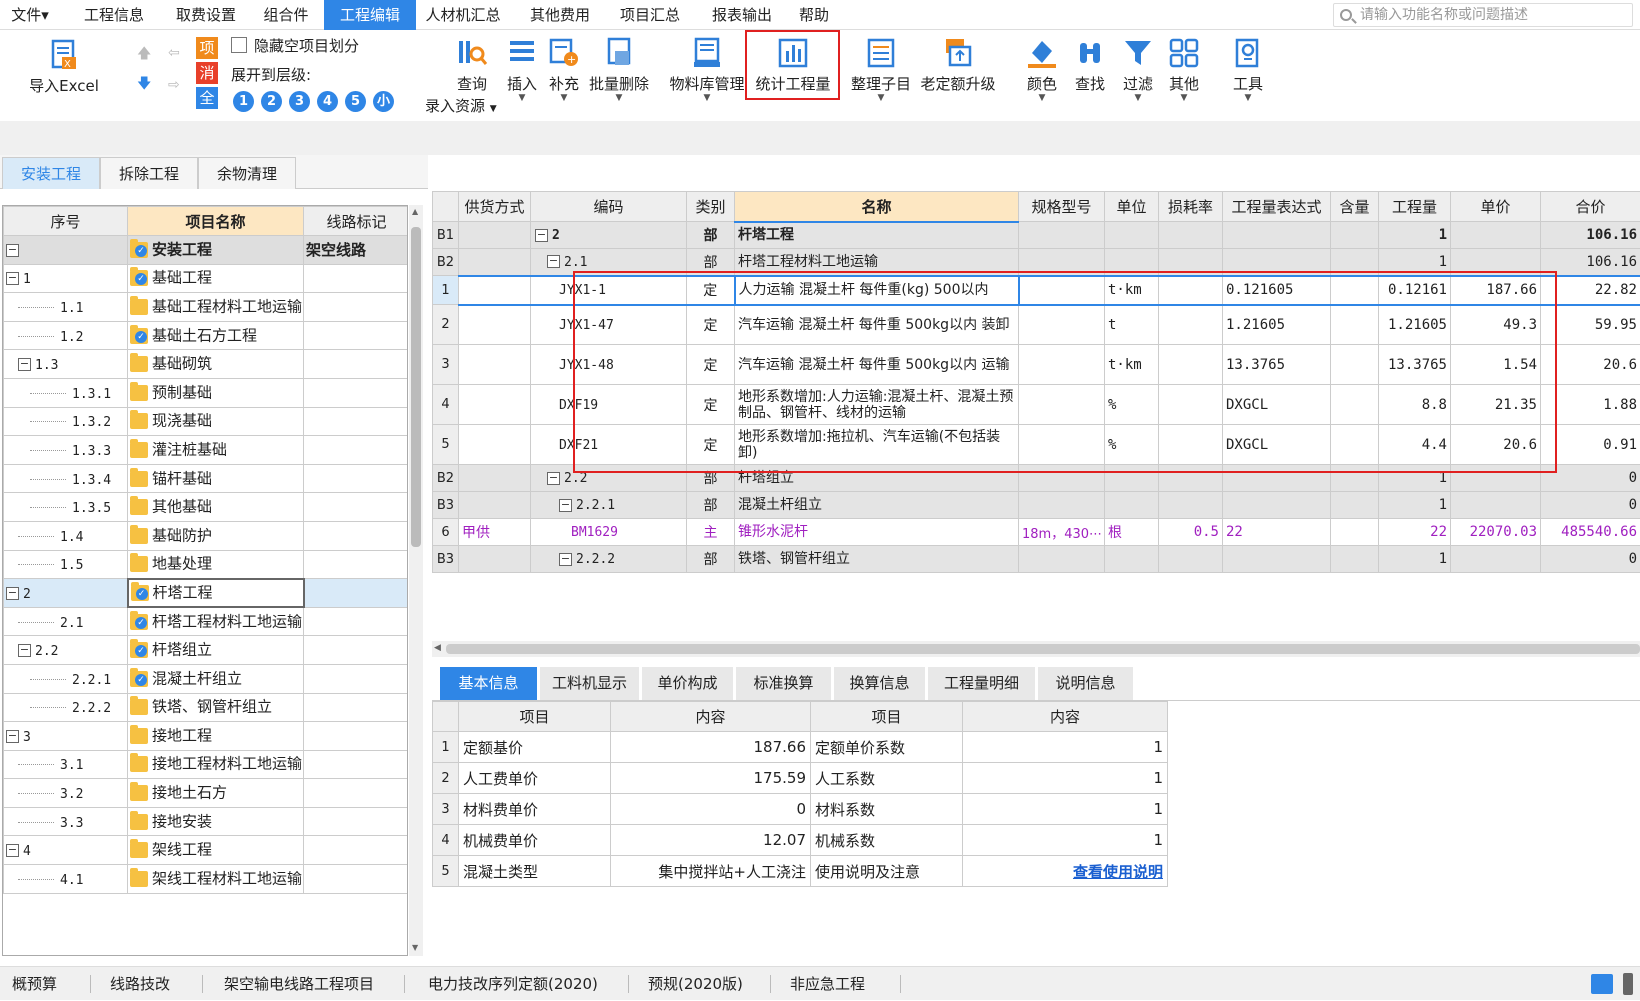 The height and width of the screenshot is (1001, 1640). I want to click on tree-row: 1.3.1预制基础, so click(206, 392).